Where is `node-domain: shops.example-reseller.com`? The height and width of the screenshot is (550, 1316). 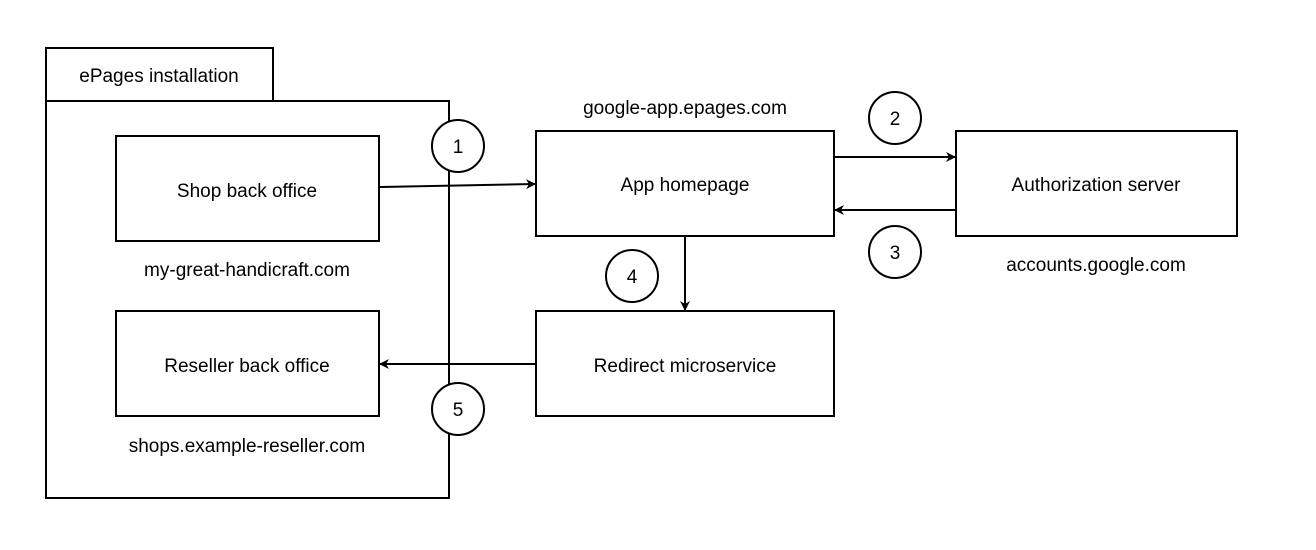
node-domain: shops.example-reseller.com is located at coordinates (247, 446).